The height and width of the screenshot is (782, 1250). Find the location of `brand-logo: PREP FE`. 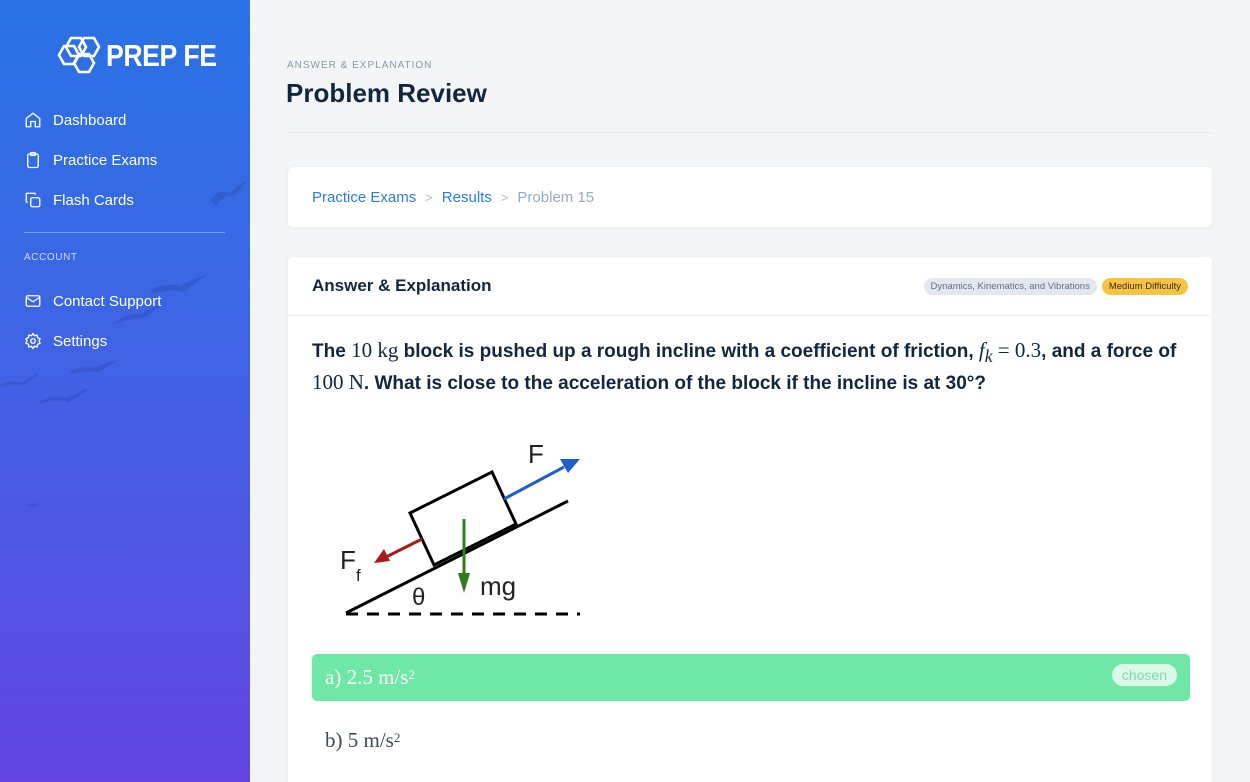

brand-logo: PREP FE is located at coordinates (145, 56).